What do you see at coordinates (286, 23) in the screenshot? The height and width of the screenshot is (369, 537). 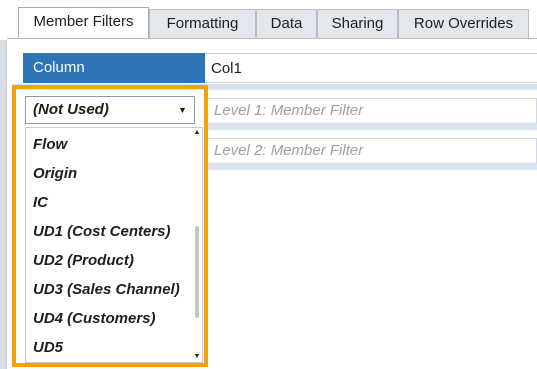 I see `tab-data: Data` at bounding box center [286, 23].